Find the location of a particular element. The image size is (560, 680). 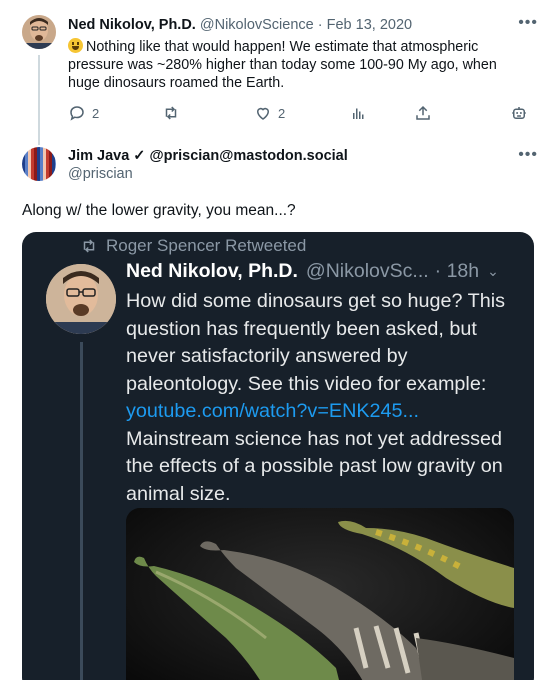

like-button: 2 is located at coordinates (269, 113).